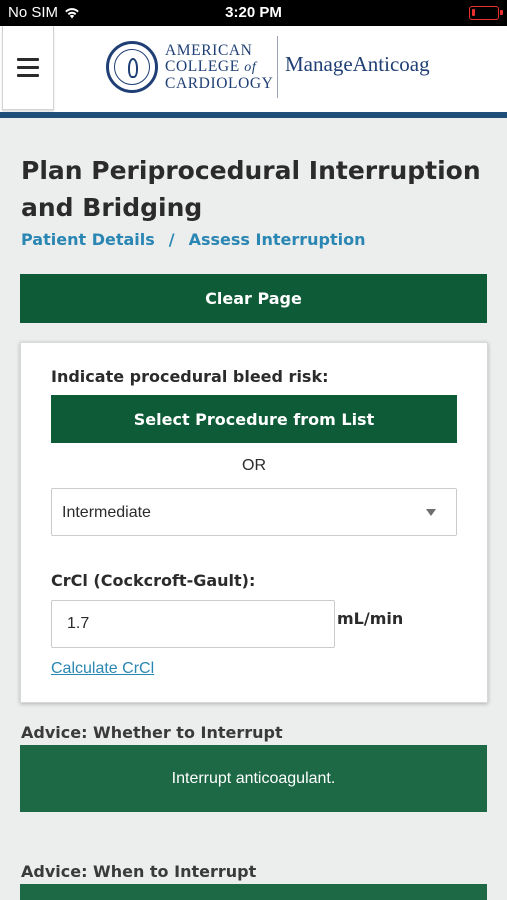 The height and width of the screenshot is (900, 507). I want to click on logo-divider, so click(277, 67).